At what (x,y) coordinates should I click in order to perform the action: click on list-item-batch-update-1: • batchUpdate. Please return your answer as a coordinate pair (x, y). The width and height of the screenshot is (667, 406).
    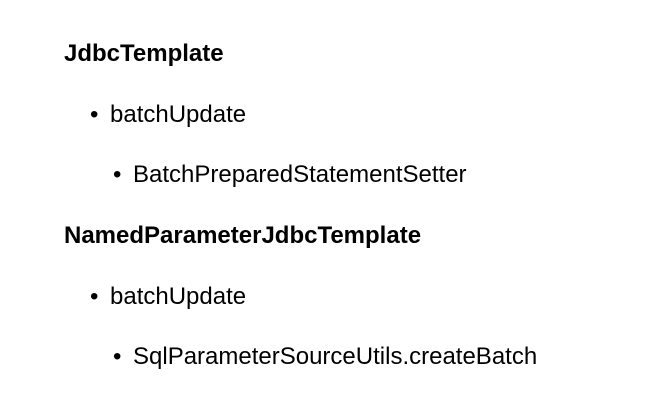
    Looking at the image, I should click on (168, 115).